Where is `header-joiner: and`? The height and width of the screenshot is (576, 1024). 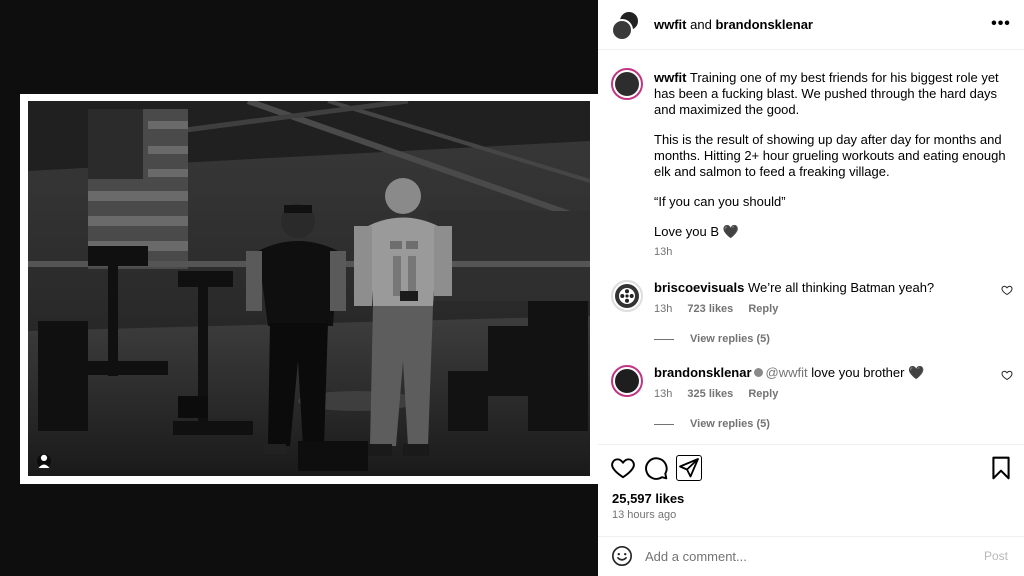 header-joiner: and is located at coordinates (701, 24).